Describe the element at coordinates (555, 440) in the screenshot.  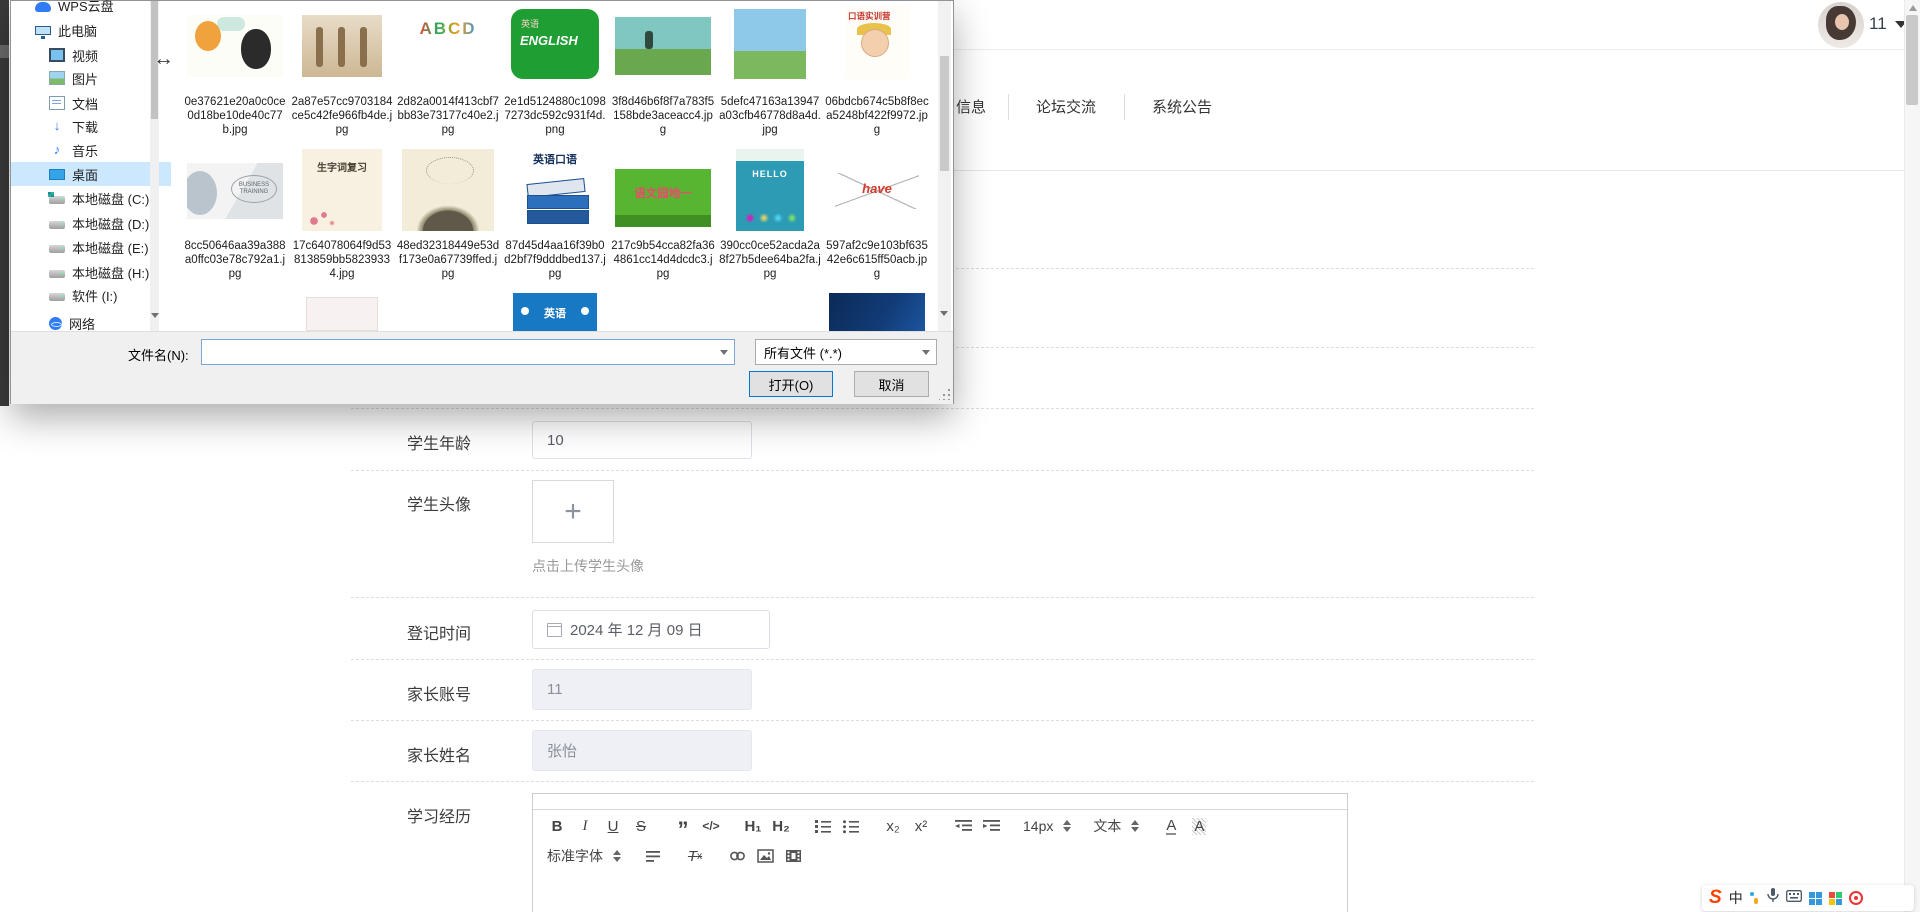
I see `student-age-value: 10` at that location.